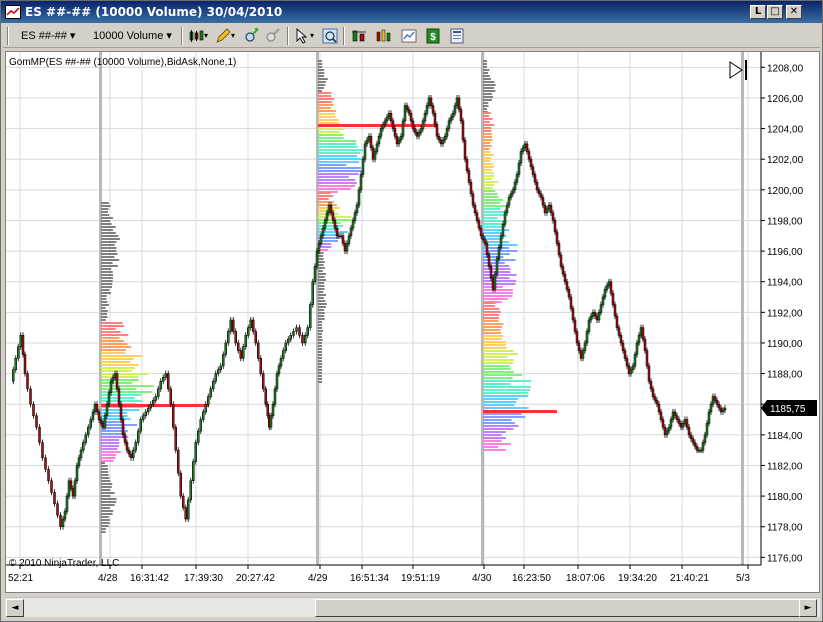 This screenshot has width=823, height=622. Describe the element at coordinates (384, 36) in the screenshot. I see `strategies-icon` at that location.